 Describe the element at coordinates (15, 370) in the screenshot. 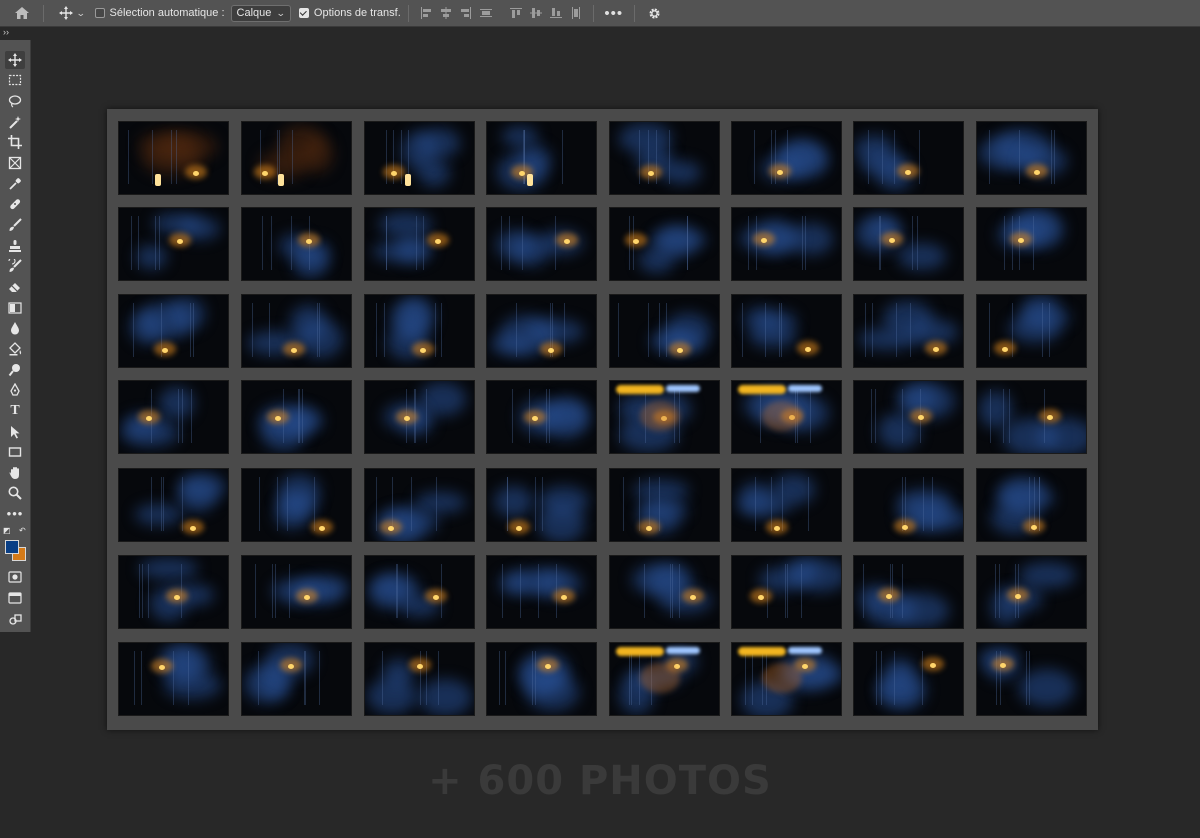

I see `dodge-tool-button` at that location.